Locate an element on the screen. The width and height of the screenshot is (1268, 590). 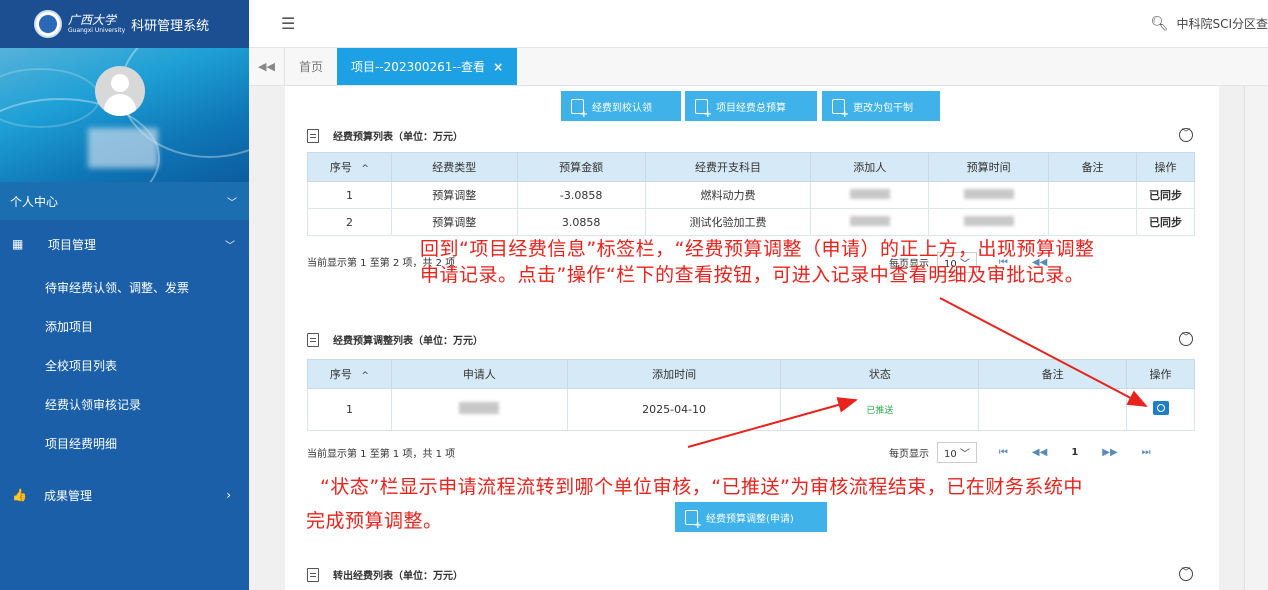
search-icon: 🔍︎ is located at coordinates (1160, 24).